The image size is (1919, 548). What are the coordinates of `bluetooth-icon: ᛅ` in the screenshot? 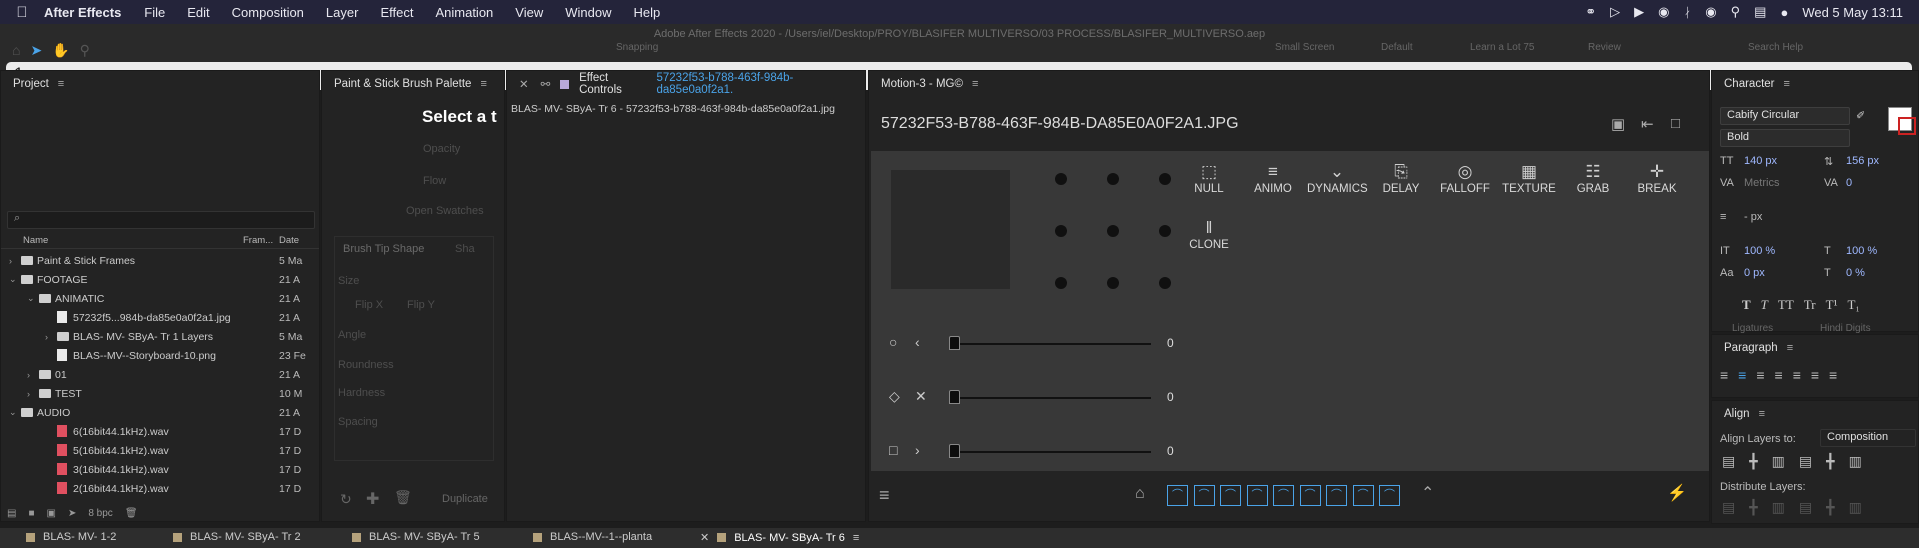 It's located at (1687, 12).